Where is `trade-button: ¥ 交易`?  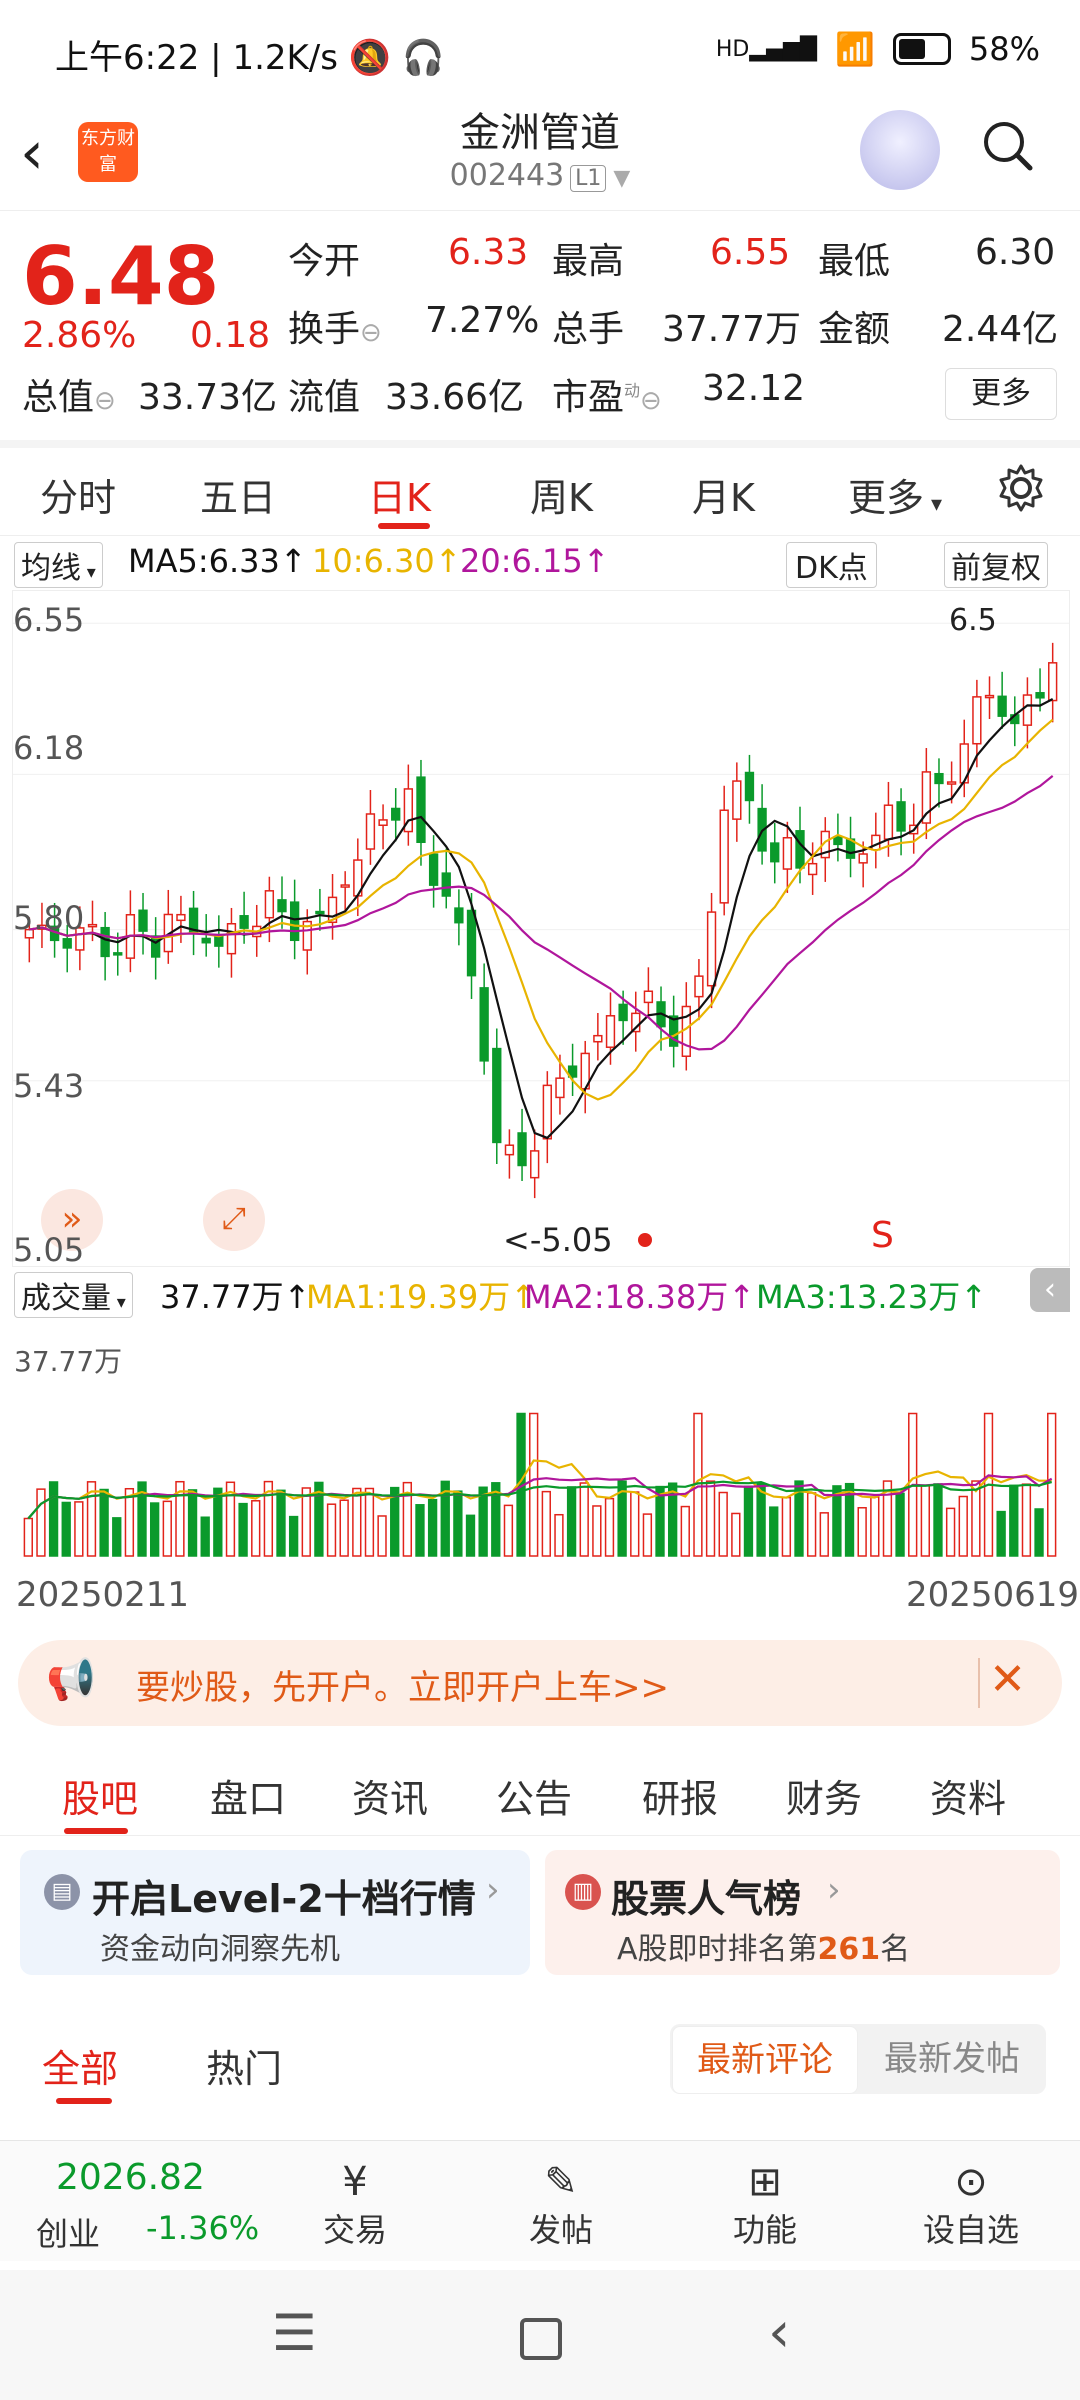 trade-button: ¥ 交易 is located at coordinates (355, 2205).